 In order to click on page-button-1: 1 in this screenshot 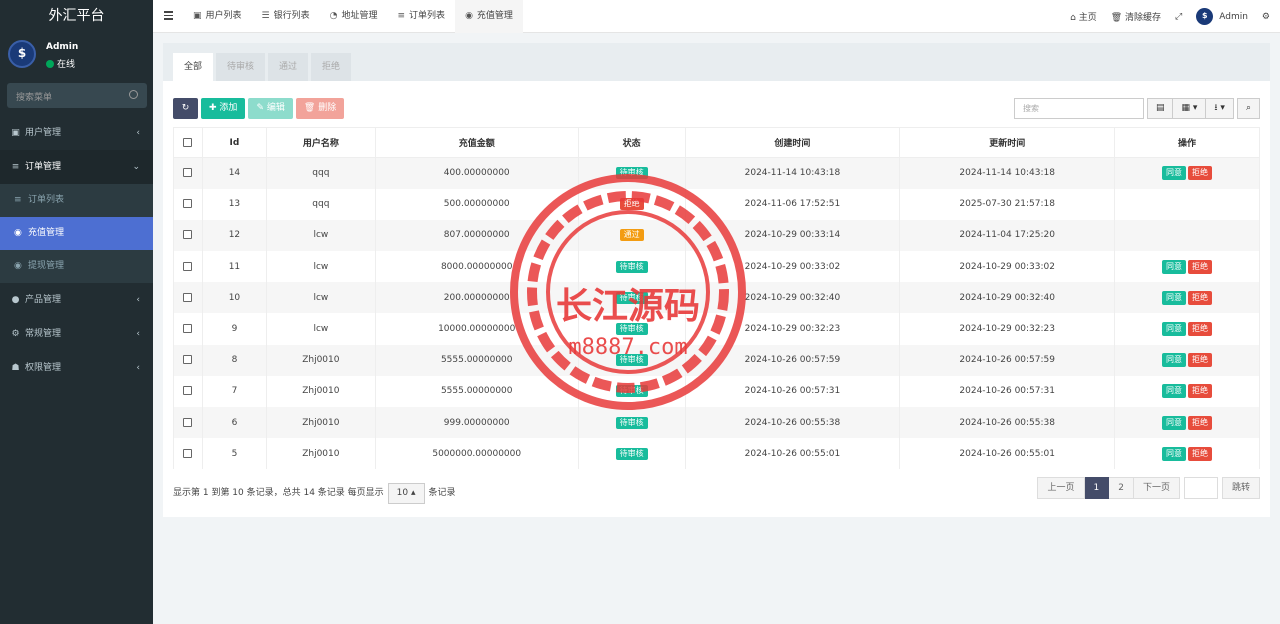, I will do `click(1097, 488)`.